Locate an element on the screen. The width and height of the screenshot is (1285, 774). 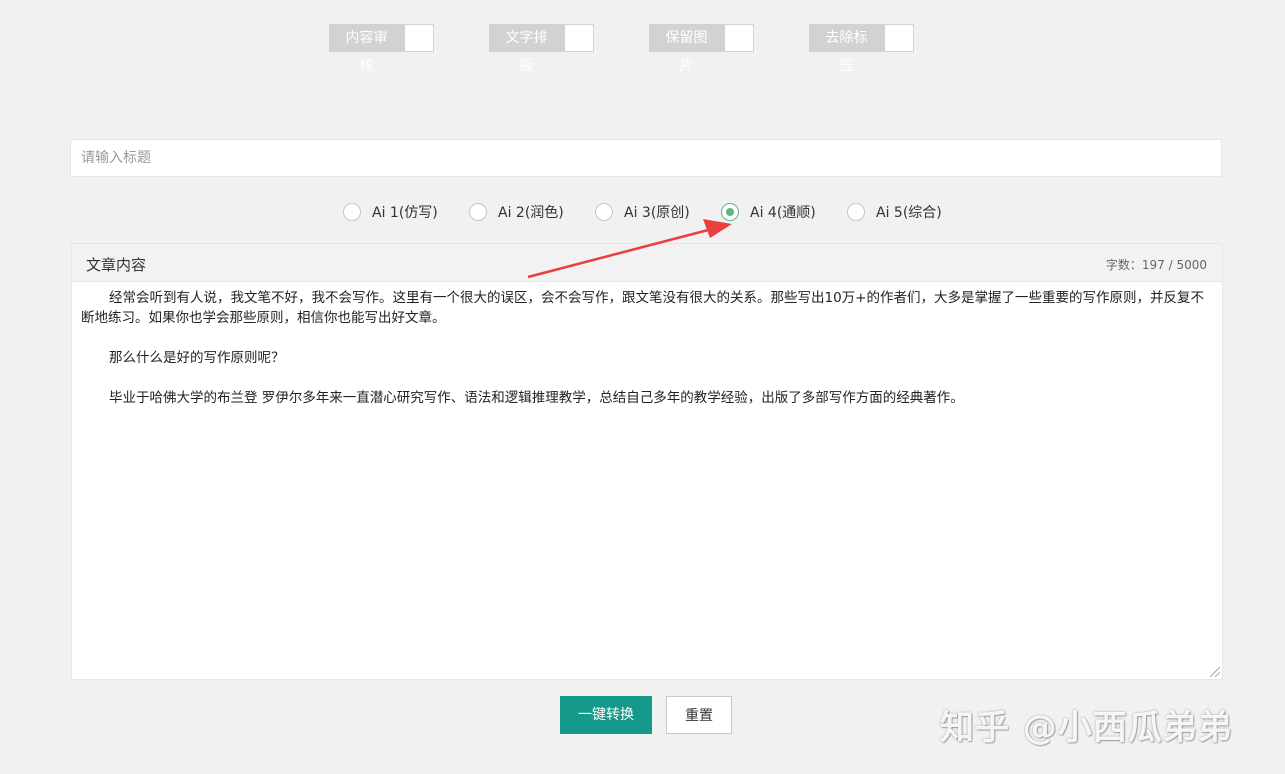
word-count: 字数：197 / 5000 is located at coordinates (1156, 265).